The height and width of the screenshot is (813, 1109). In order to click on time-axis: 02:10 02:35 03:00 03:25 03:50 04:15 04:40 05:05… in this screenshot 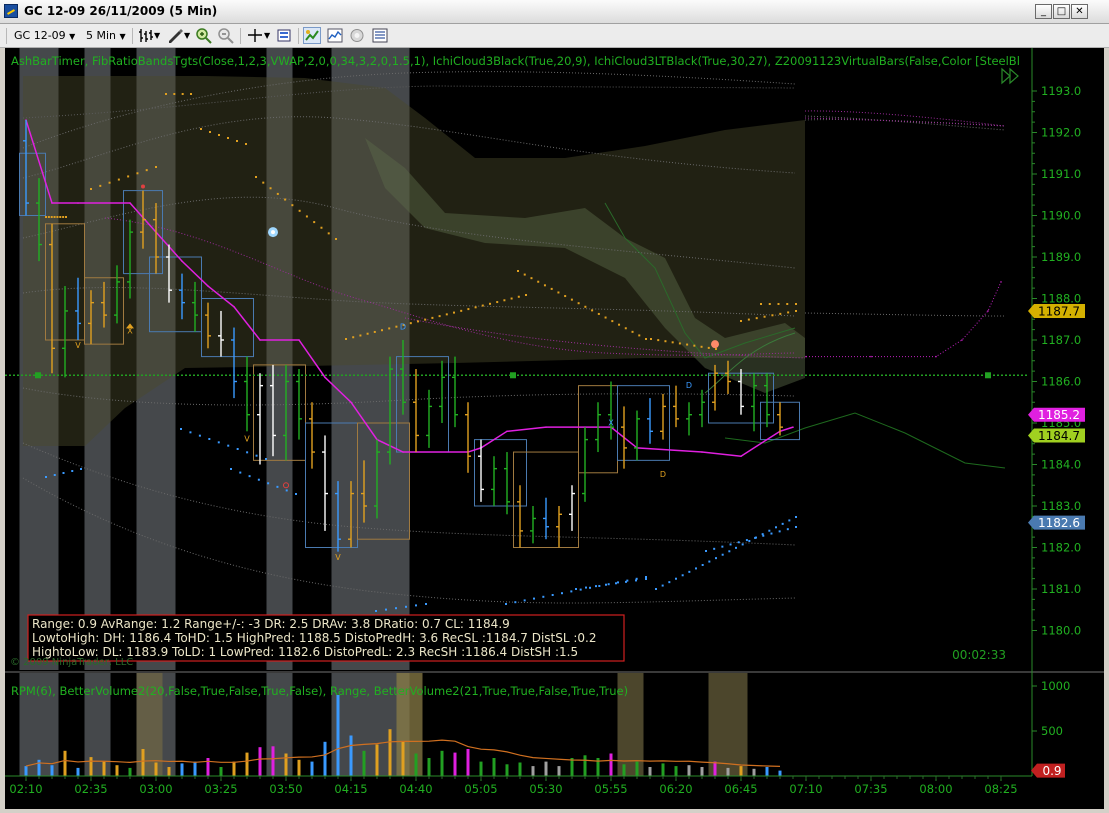, I will do `click(518, 785)`.